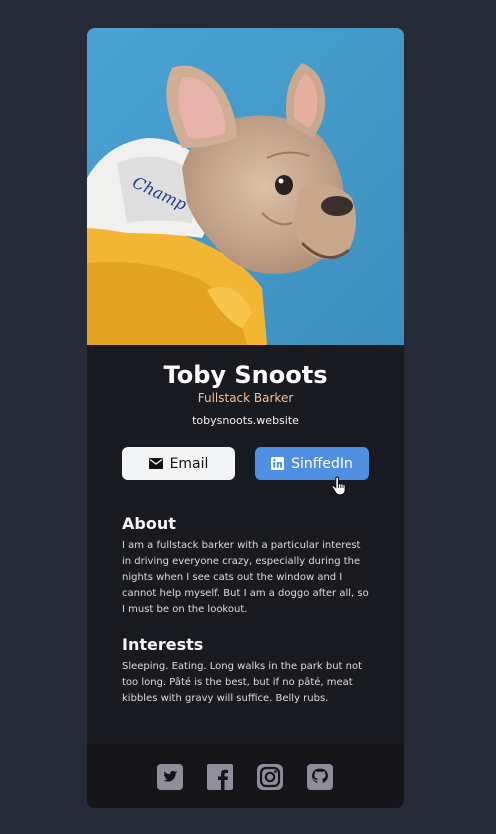  What do you see at coordinates (245, 398) in the screenshot?
I see `profile-role: Fullstack Barker` at bounding box center [245, 398].